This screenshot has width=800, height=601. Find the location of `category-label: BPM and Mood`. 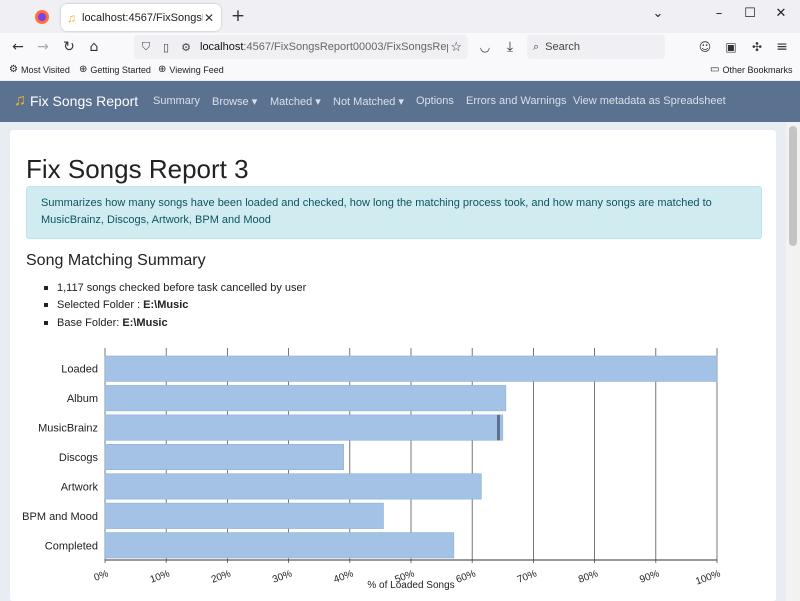

category-label: BPM and Mood is located at coordinates (60, 517).